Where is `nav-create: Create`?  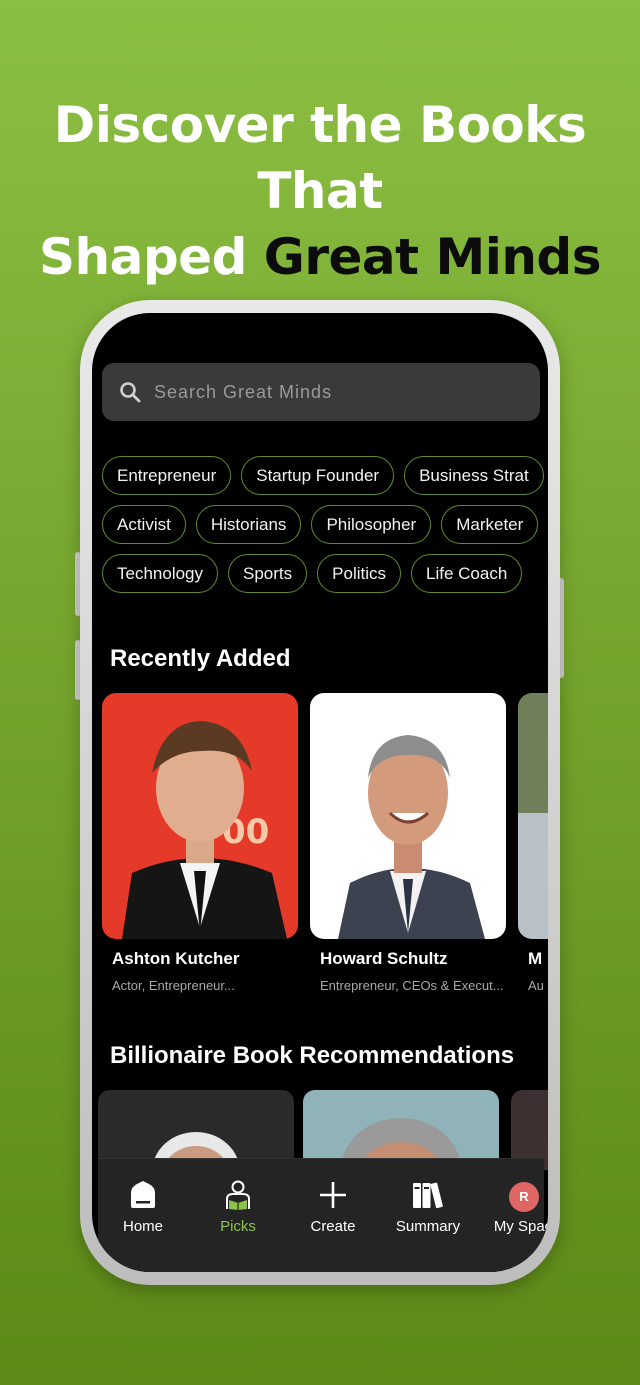
nav-create: Create is located at coordinates (333, 1199).